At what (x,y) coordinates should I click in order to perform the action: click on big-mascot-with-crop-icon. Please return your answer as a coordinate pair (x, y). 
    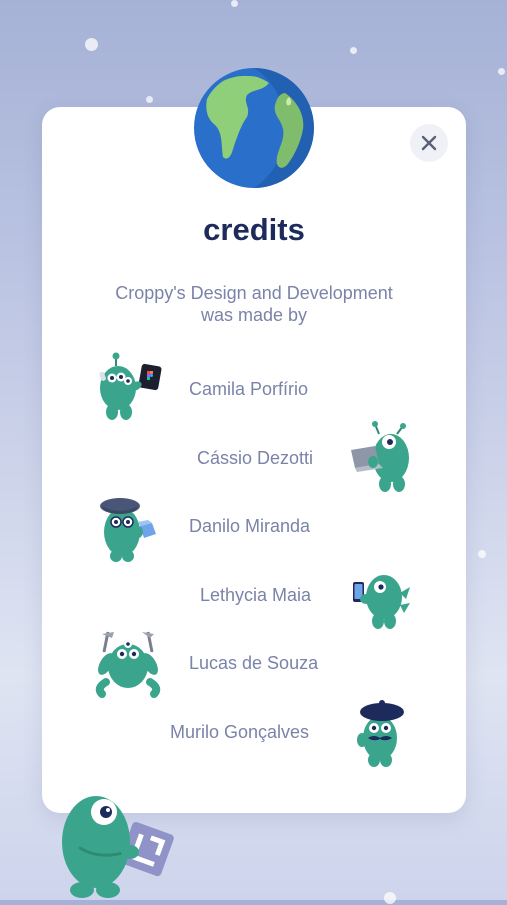
    Looking at the image, I should click on (115, 845).